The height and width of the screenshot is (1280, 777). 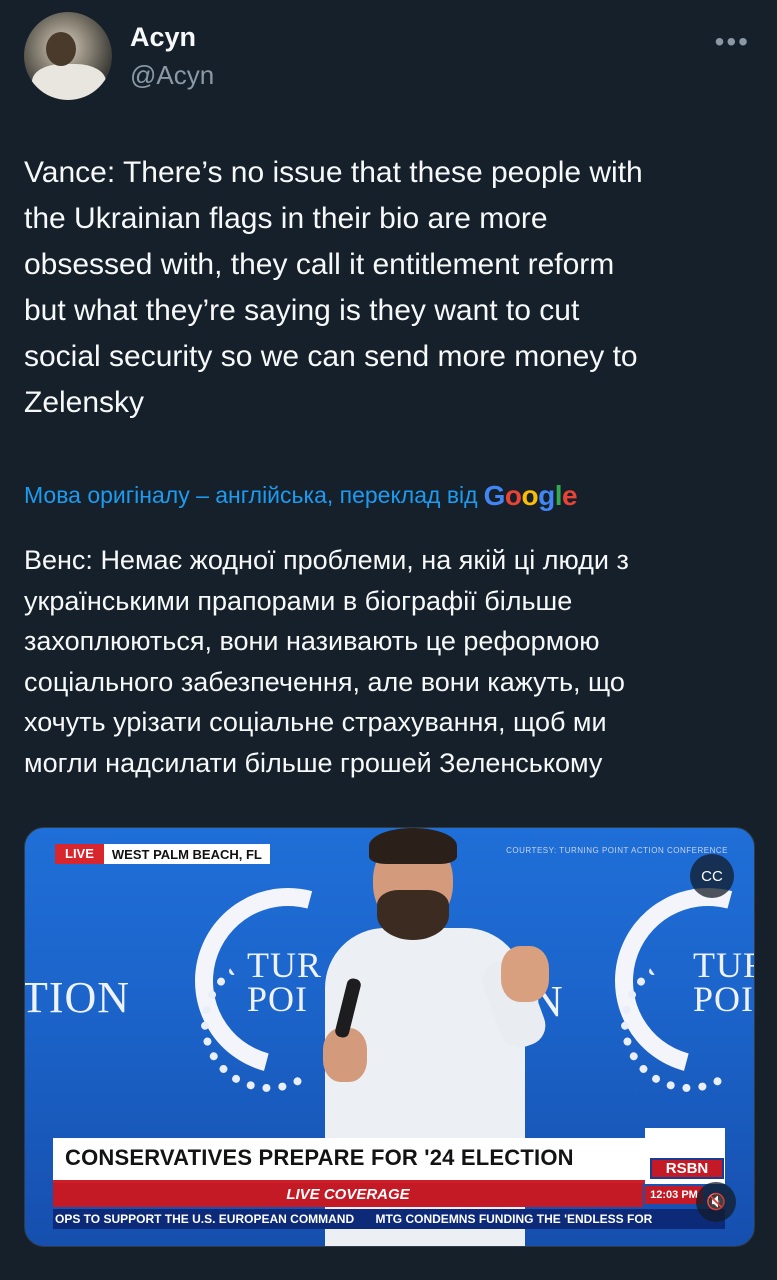 I want to click on stage-text-left: TION, so click(x=77, y=997).